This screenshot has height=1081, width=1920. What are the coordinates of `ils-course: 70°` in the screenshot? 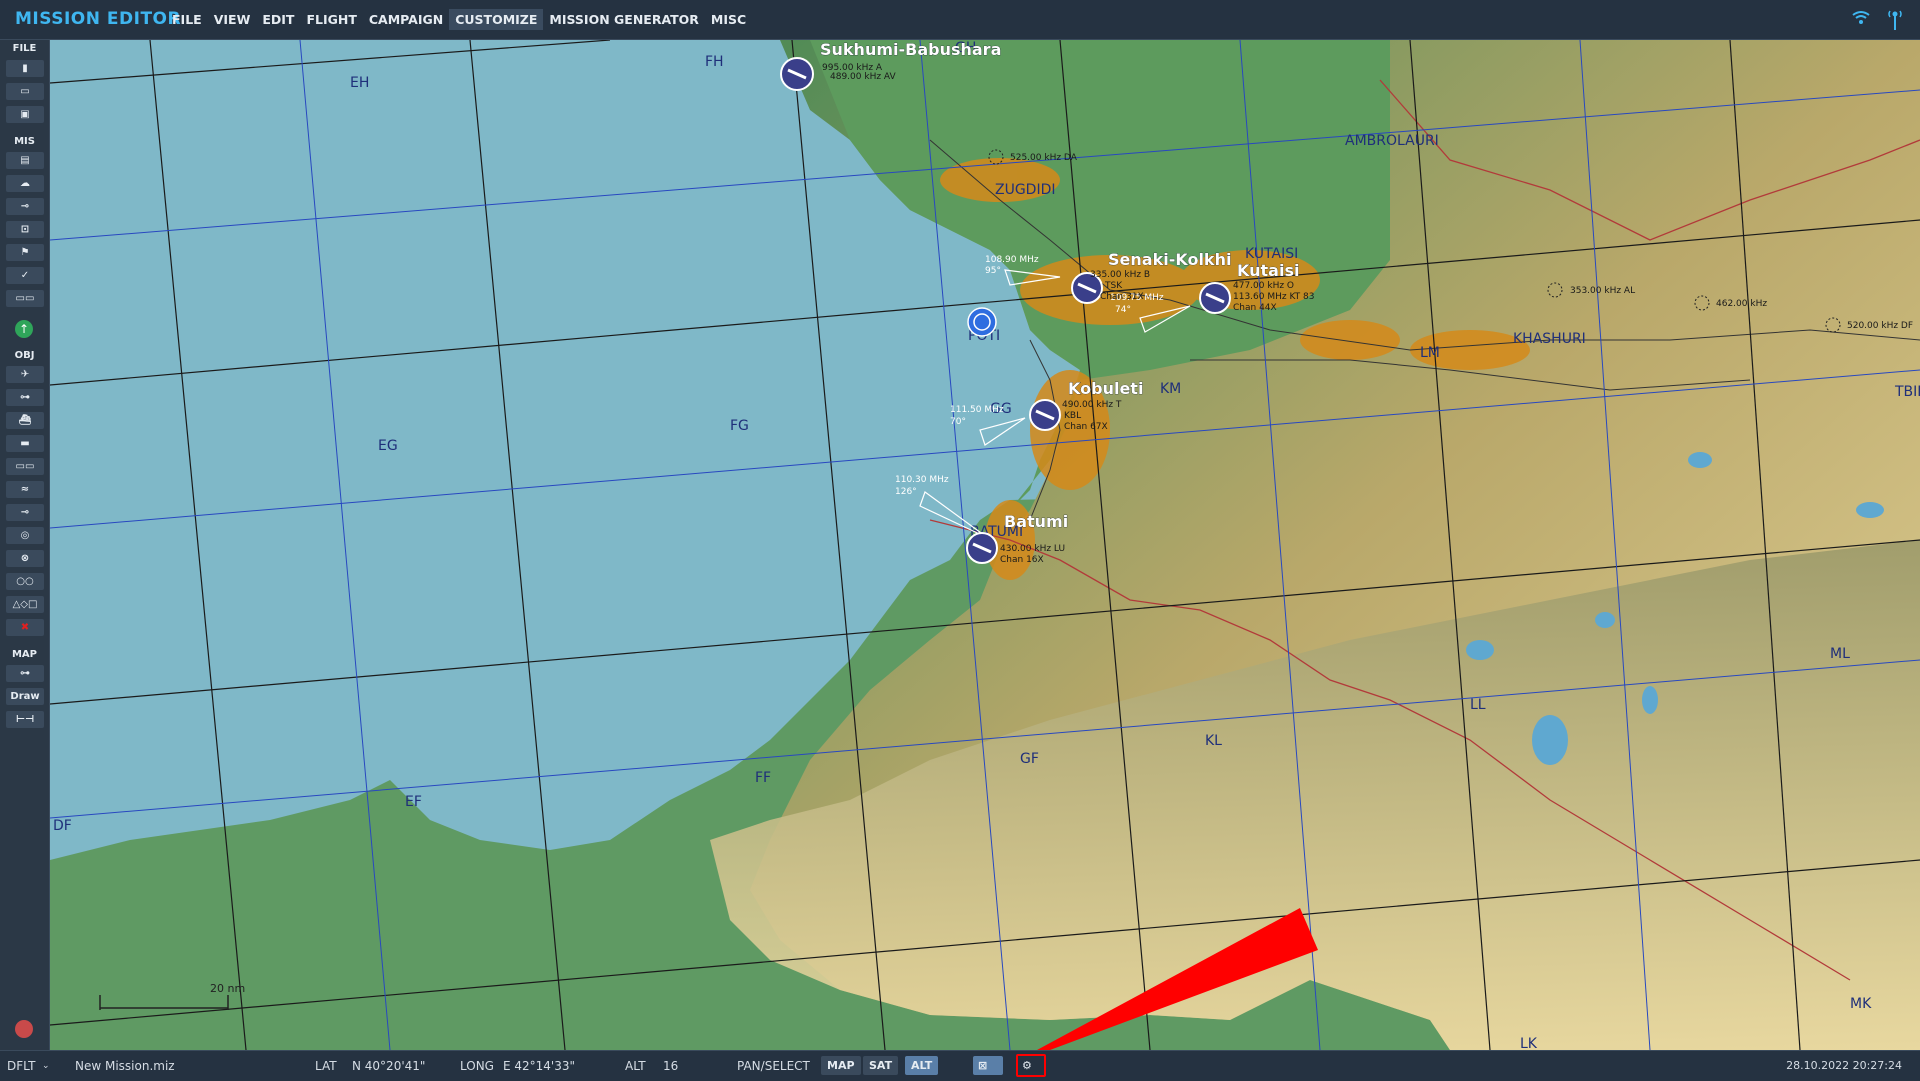 It's located at (958, 422).